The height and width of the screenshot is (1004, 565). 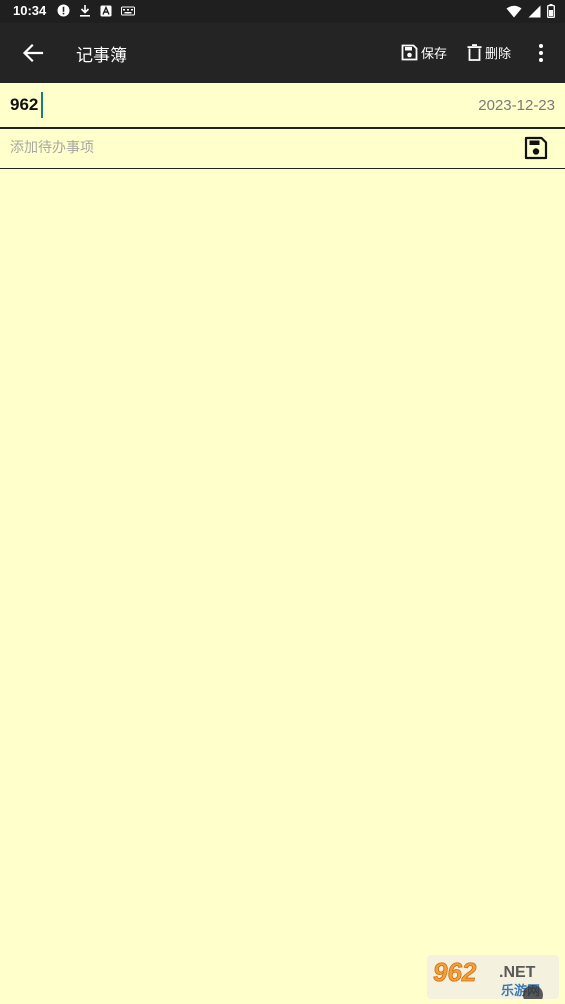 I want to click on status-notification-icons, so click(x=96, y=10).